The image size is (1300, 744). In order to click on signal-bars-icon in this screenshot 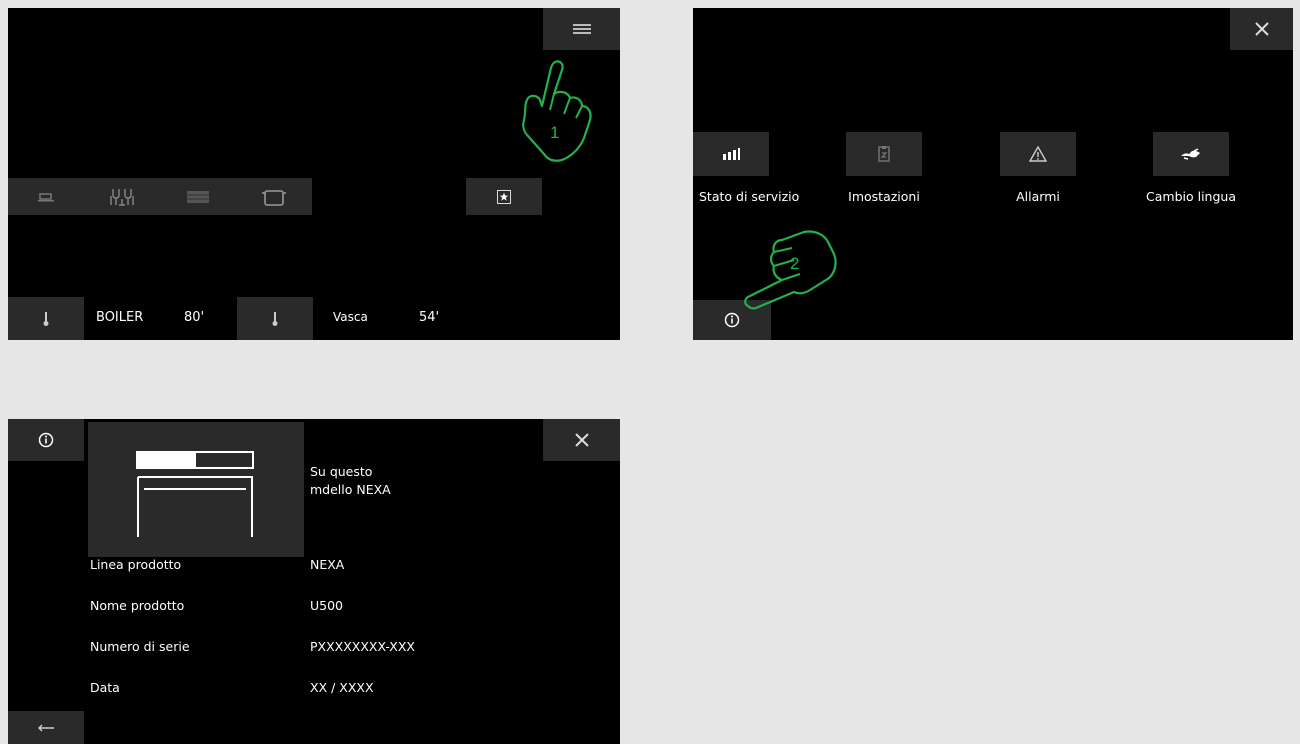, I will do `click(731, 154)`.